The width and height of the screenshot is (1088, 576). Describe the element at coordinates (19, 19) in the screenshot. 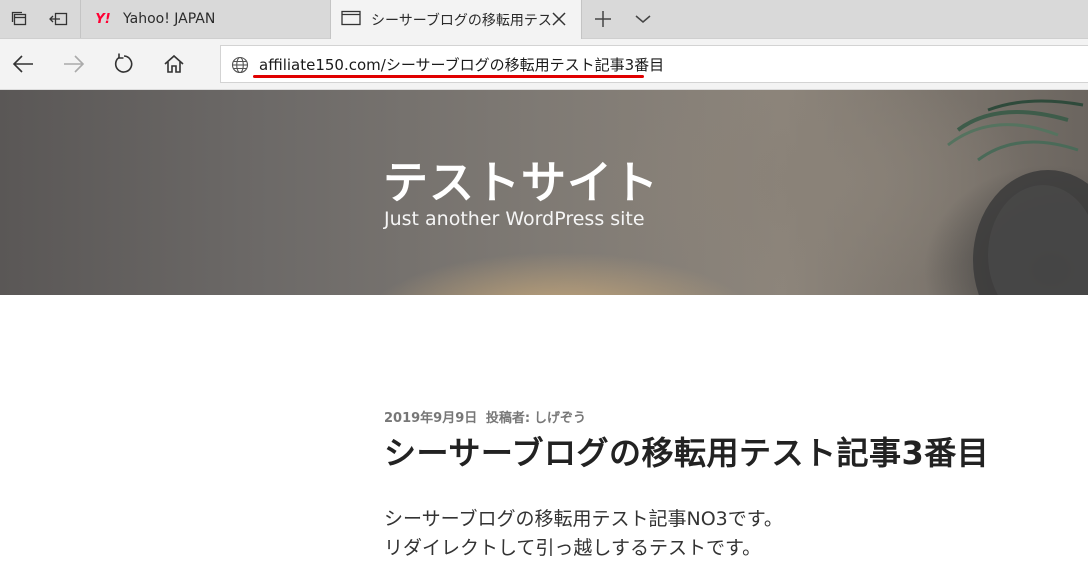

I see `tab-manager-icon` at that location.